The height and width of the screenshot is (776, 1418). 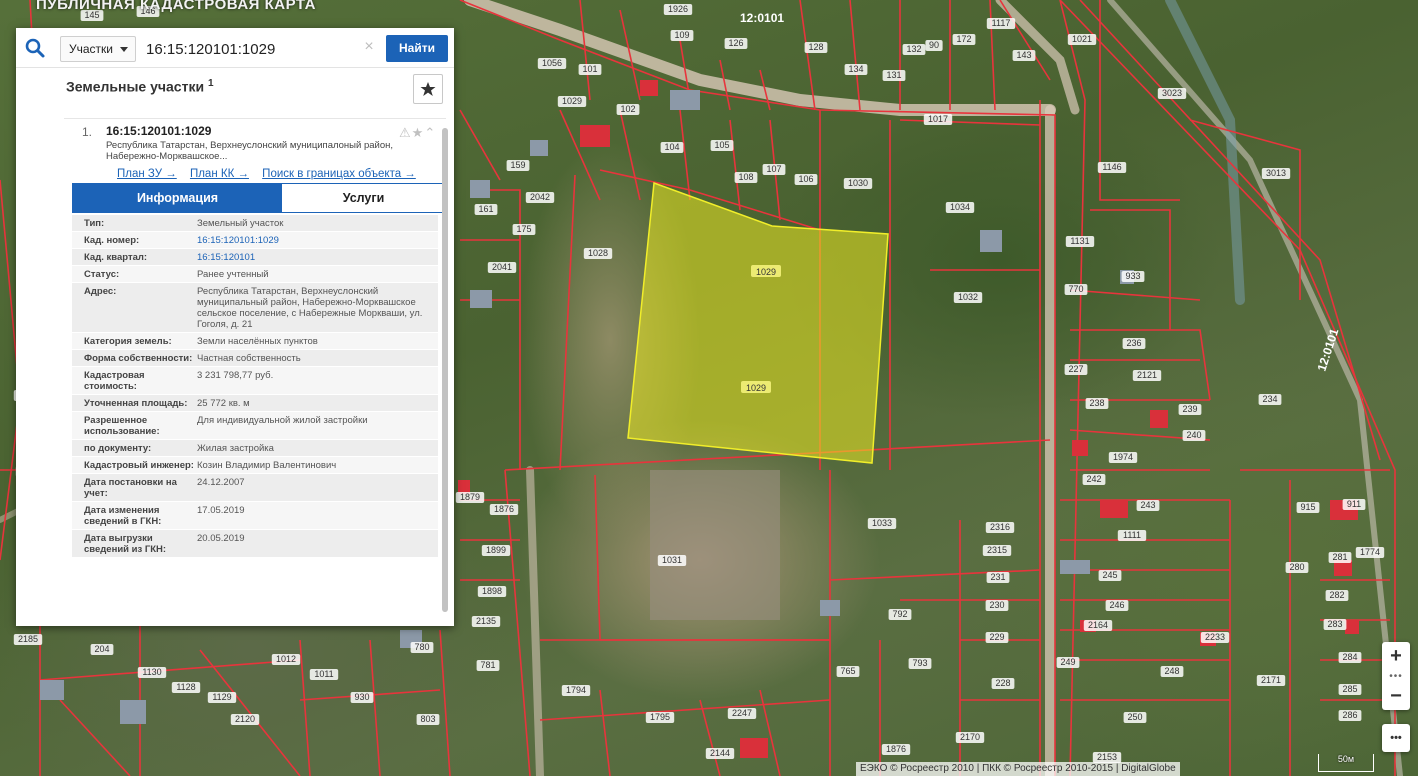 I want to click on object-type-select: Участки, so click(x=98, y=49).